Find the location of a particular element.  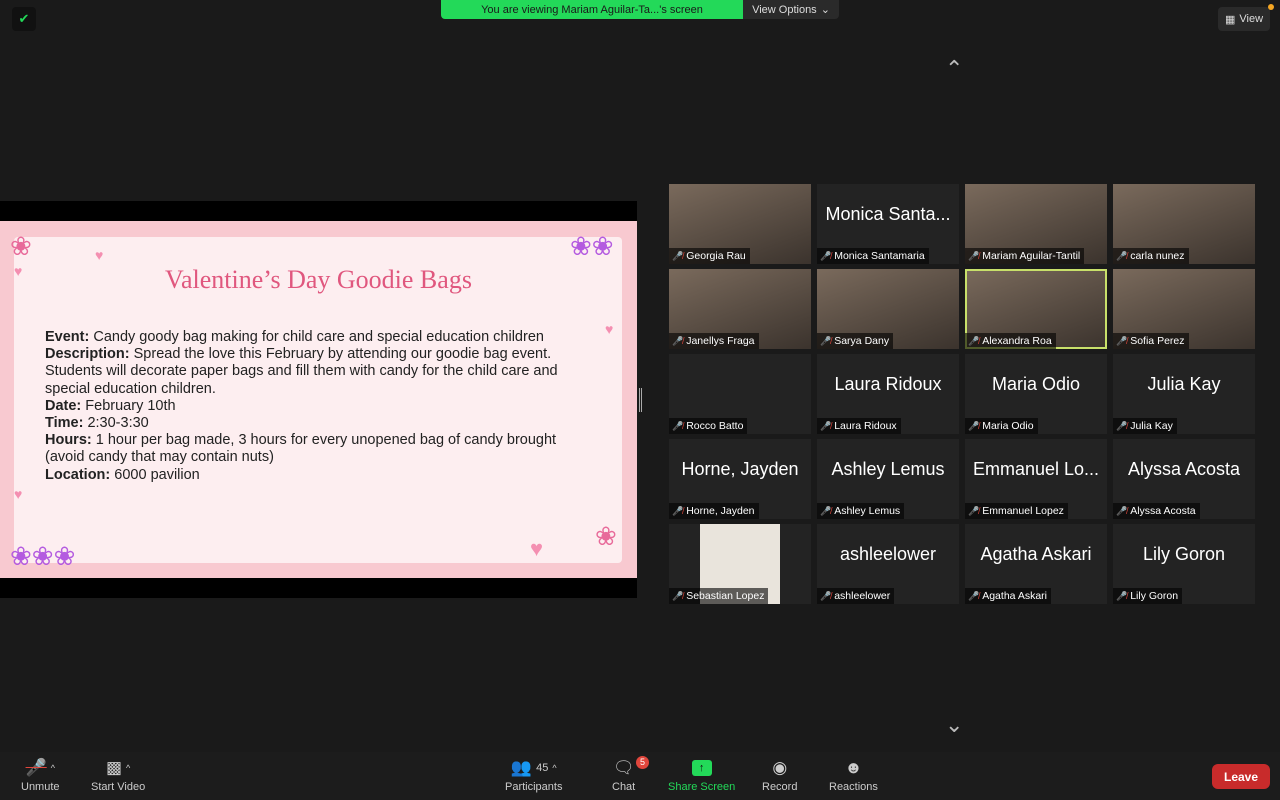

participant-tile: Laura Ridoux 🎤̸ Laura Ridoux is located at coordinates (888, 394).